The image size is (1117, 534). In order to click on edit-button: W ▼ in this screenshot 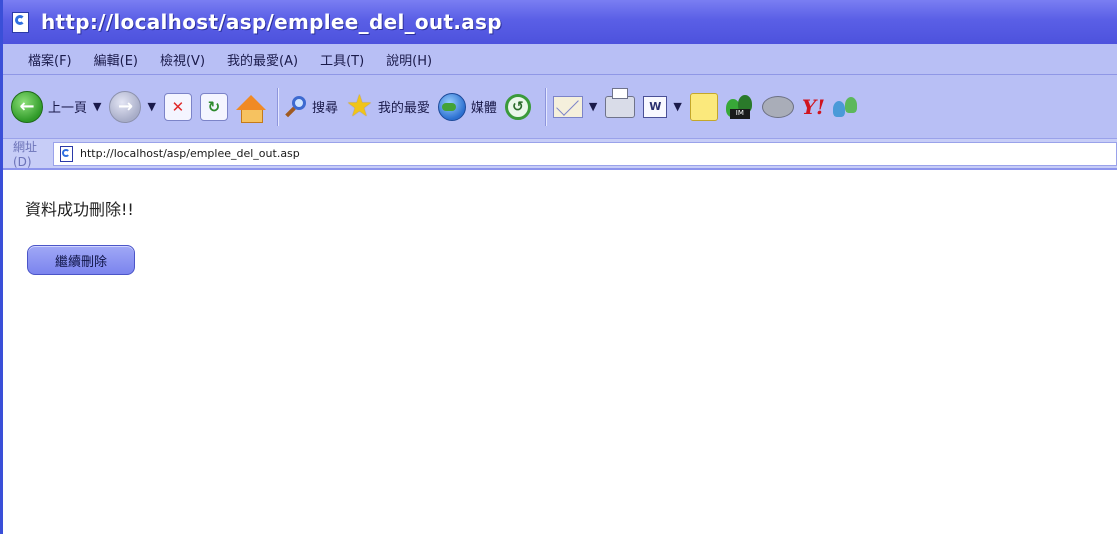, I will do `click(662, 107)`.